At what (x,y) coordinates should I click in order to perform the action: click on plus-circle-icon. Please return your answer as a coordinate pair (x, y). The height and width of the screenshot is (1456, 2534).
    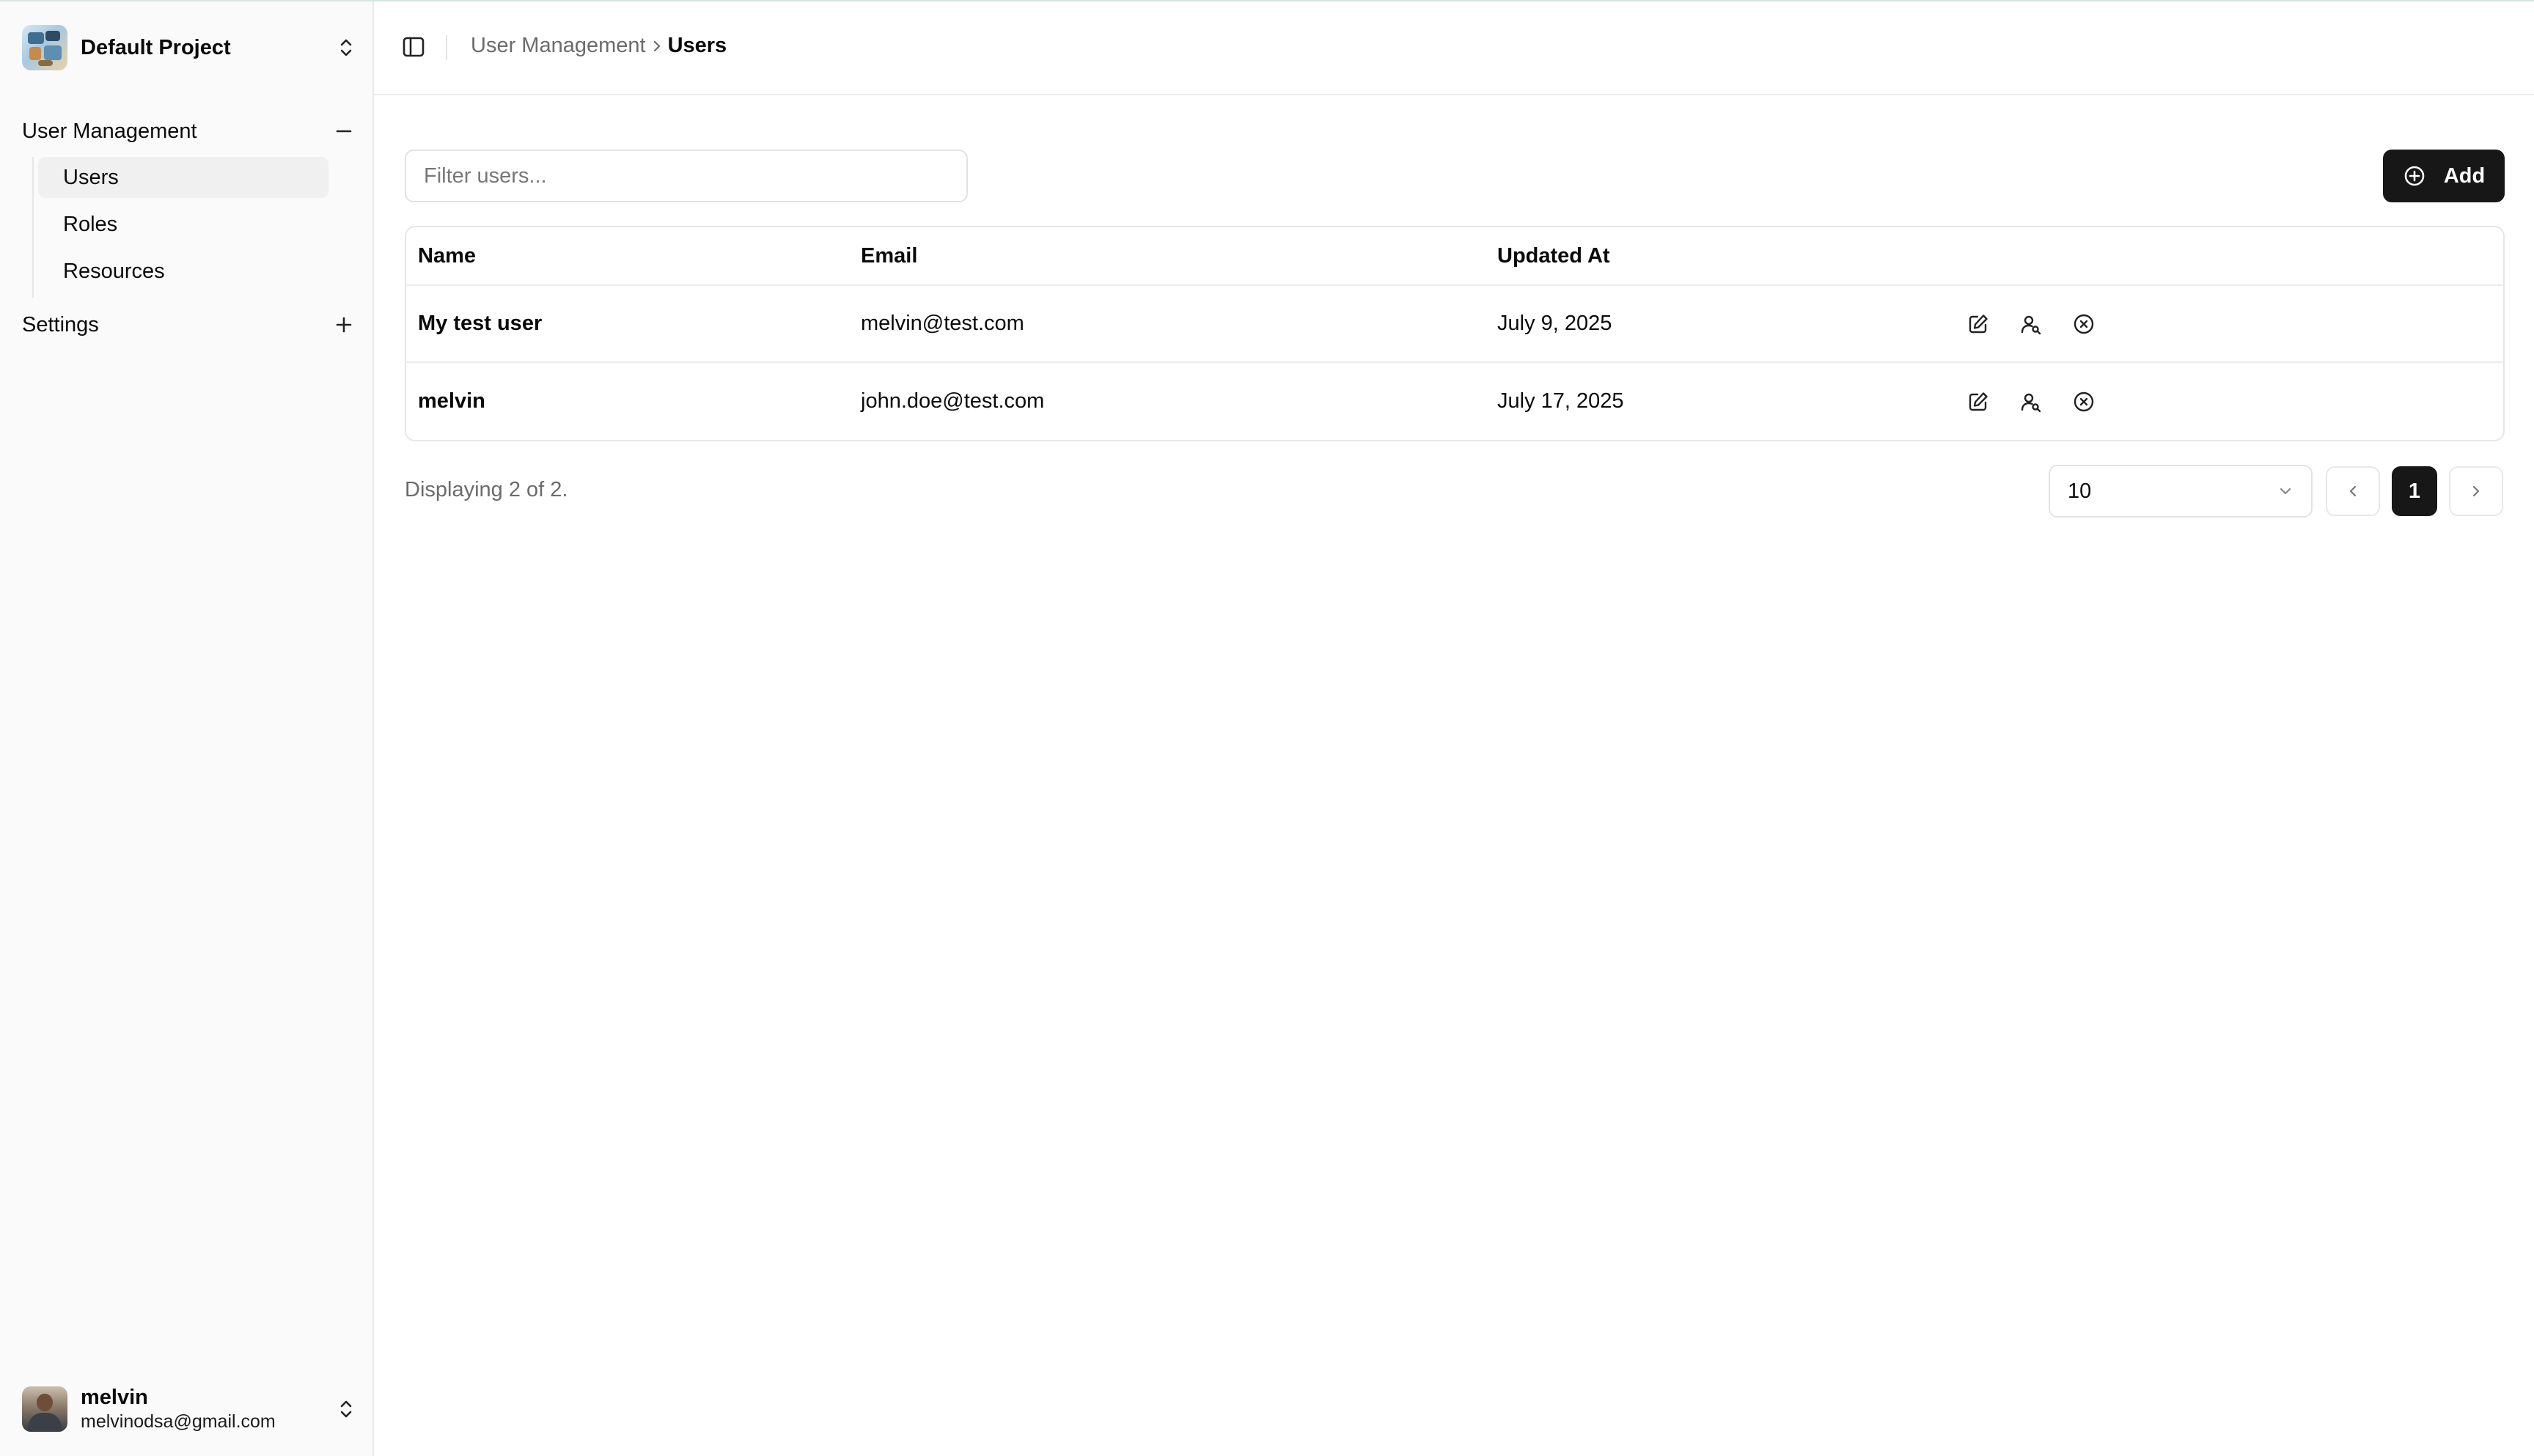
    Looking at the image, I should click on (2414, 176).